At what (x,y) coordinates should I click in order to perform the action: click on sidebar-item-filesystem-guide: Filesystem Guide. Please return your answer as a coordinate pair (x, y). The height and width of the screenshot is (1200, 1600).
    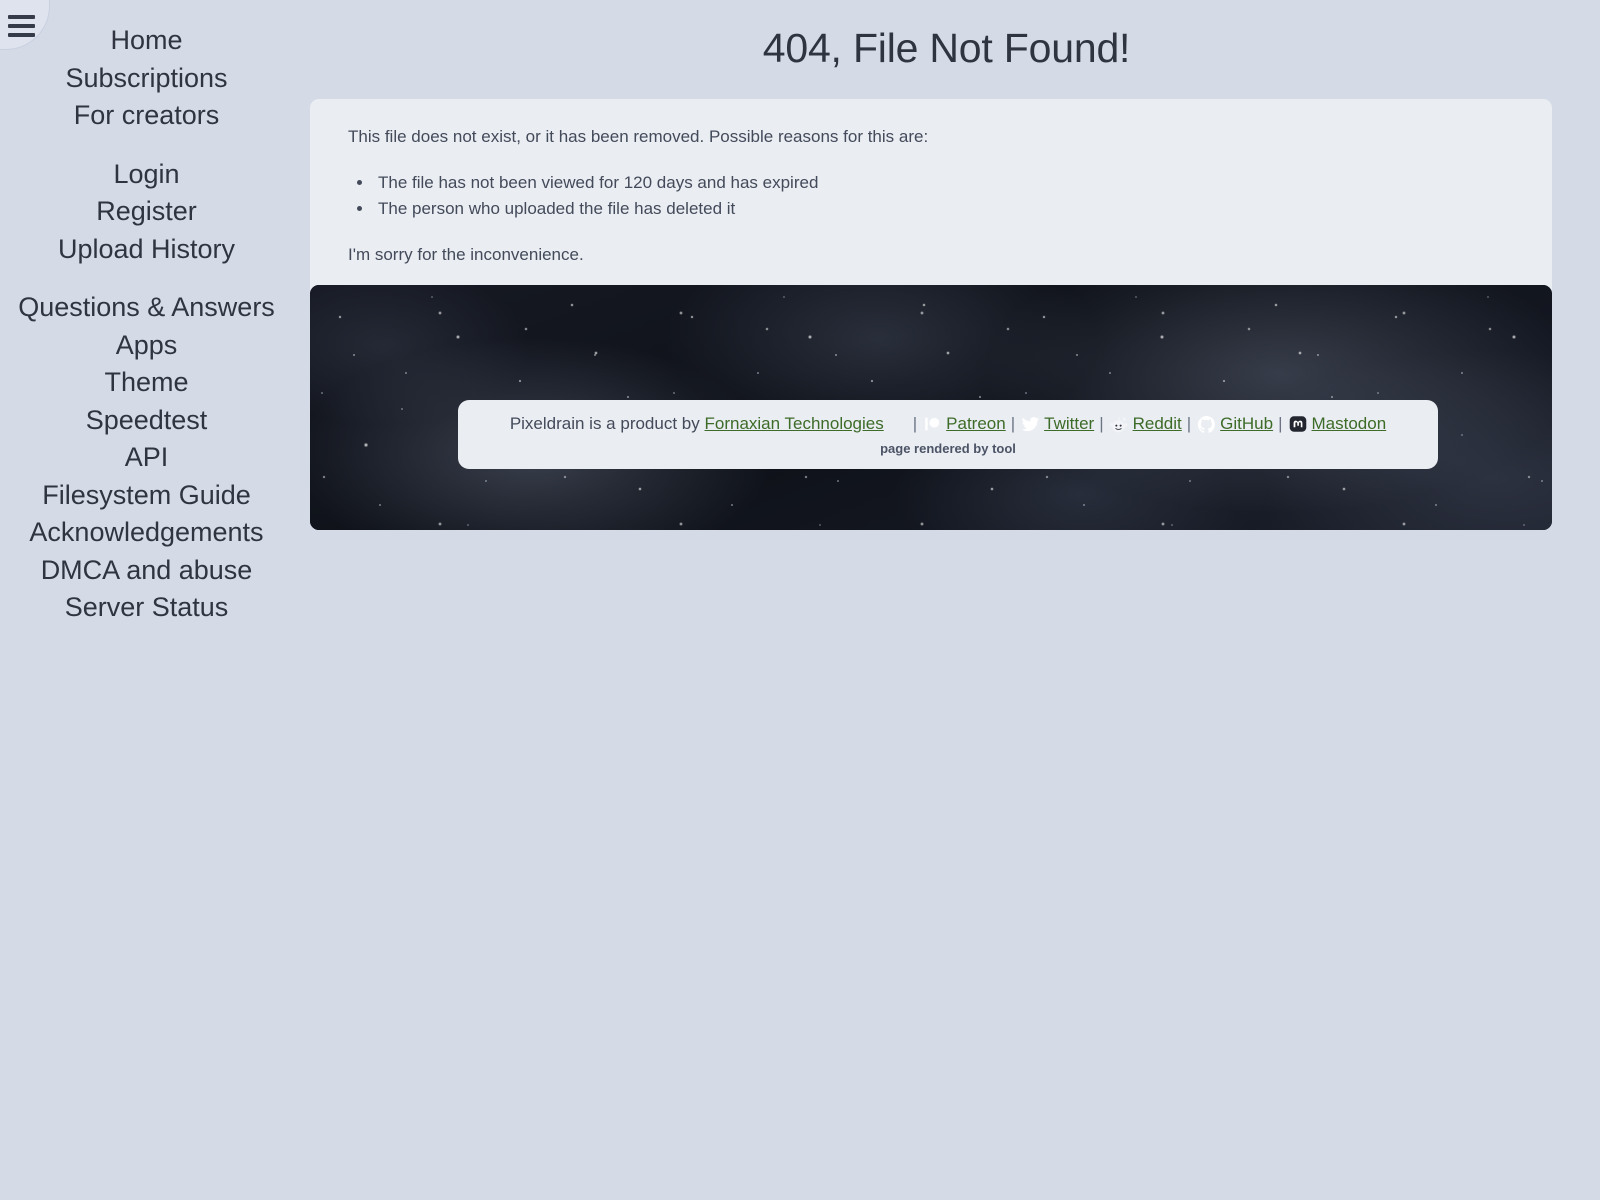
    Looking at the image, I should click on (146, 496).